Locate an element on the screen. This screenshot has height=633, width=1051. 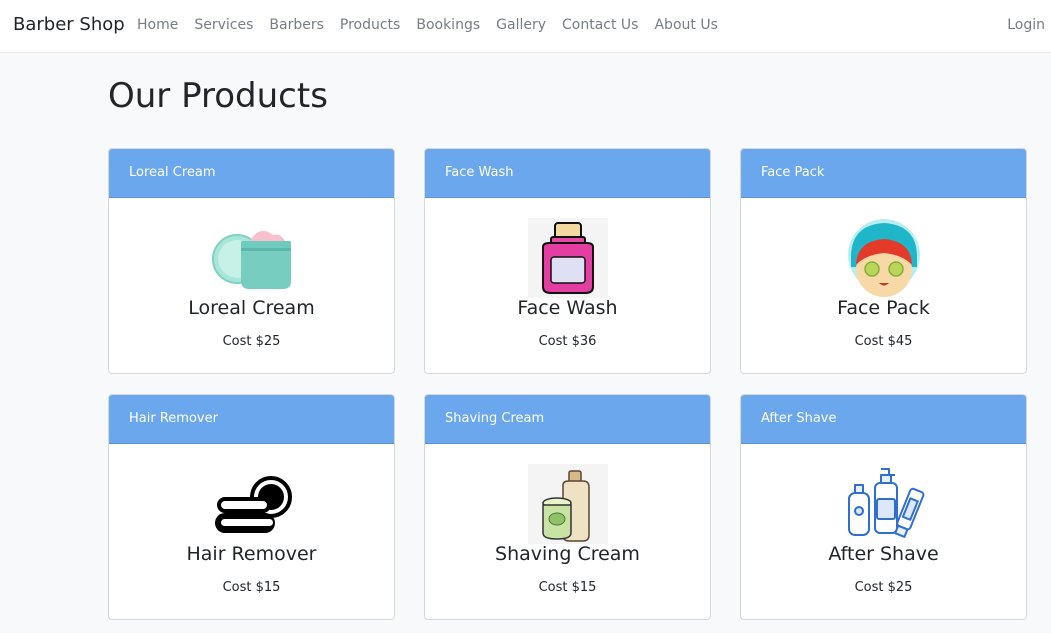
product-name: Face Pack is located at coordinates (883, 308).